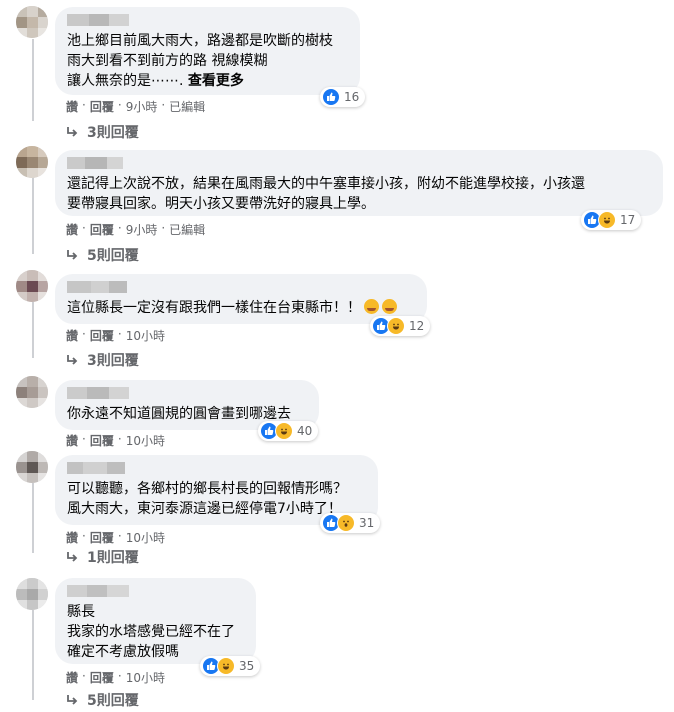 This screenshot has width=674, height=712. I want to click on reaction-summary: 31, so click(350, 523).